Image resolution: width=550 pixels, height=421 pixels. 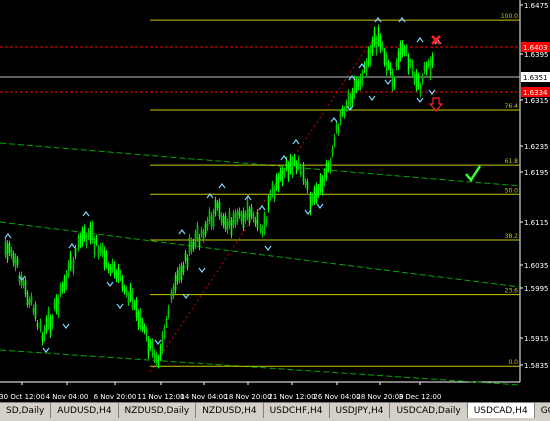 What do you see at coordinates (509, 16) in the screenshot?
I see `fib-level-label: 100.0` at bounding box center [509, 16].